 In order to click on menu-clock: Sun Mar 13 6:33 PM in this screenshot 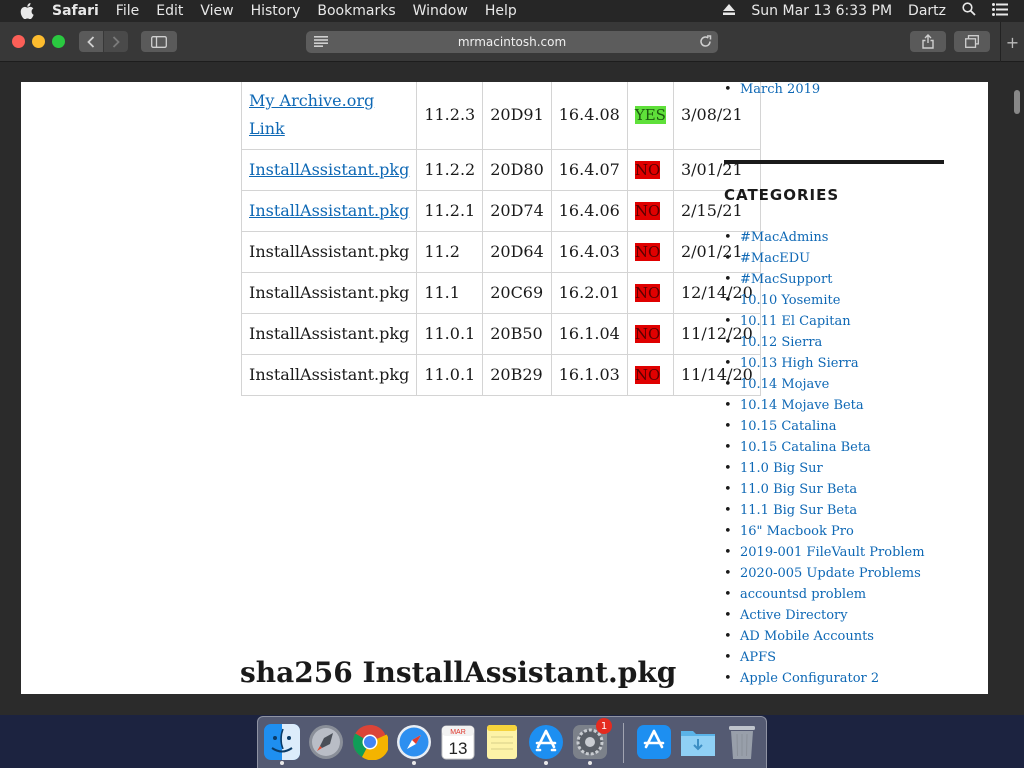, I will do `click(821, 11)`.